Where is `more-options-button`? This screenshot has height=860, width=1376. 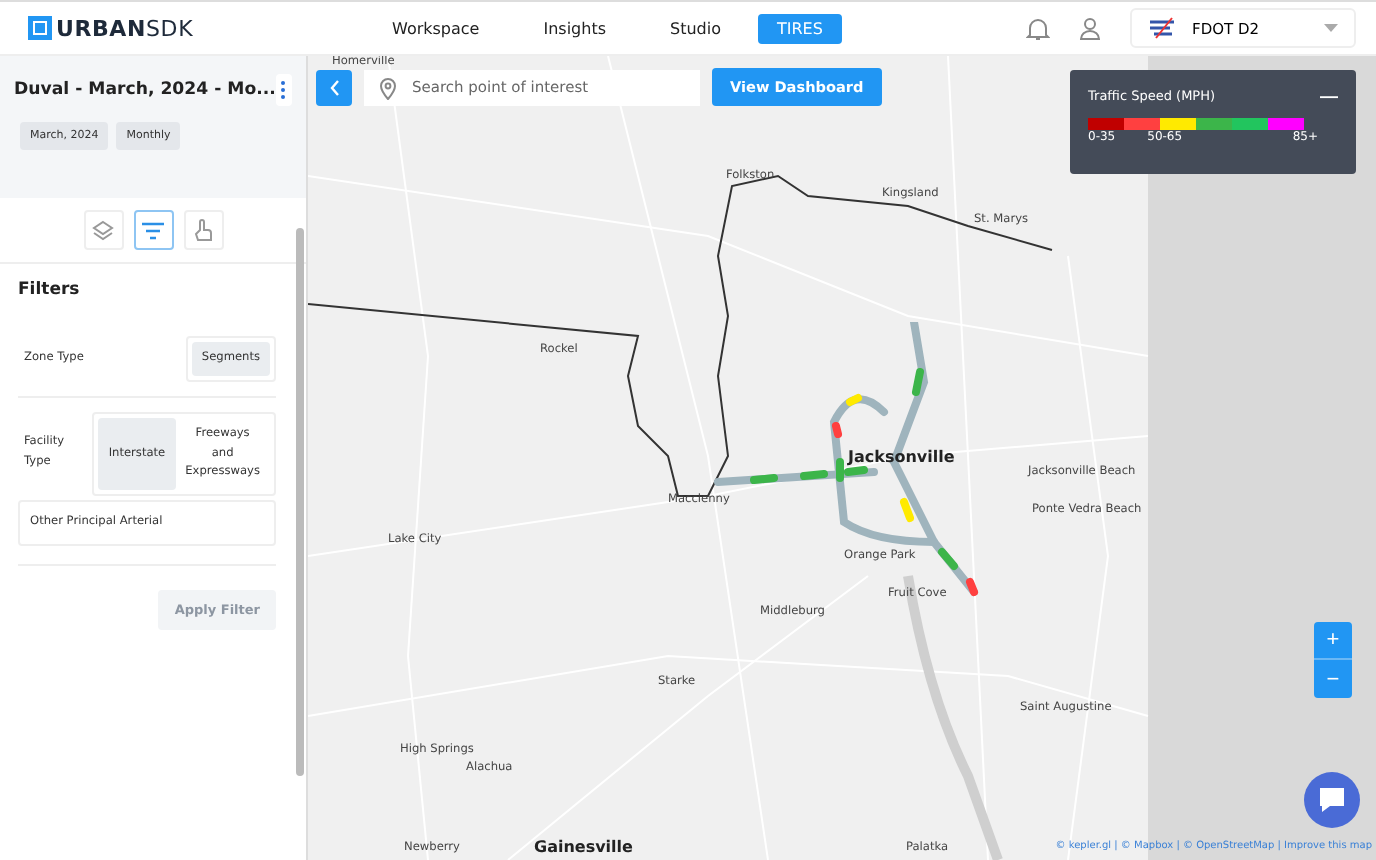 more-options-button is located at coordinates (283, 90).